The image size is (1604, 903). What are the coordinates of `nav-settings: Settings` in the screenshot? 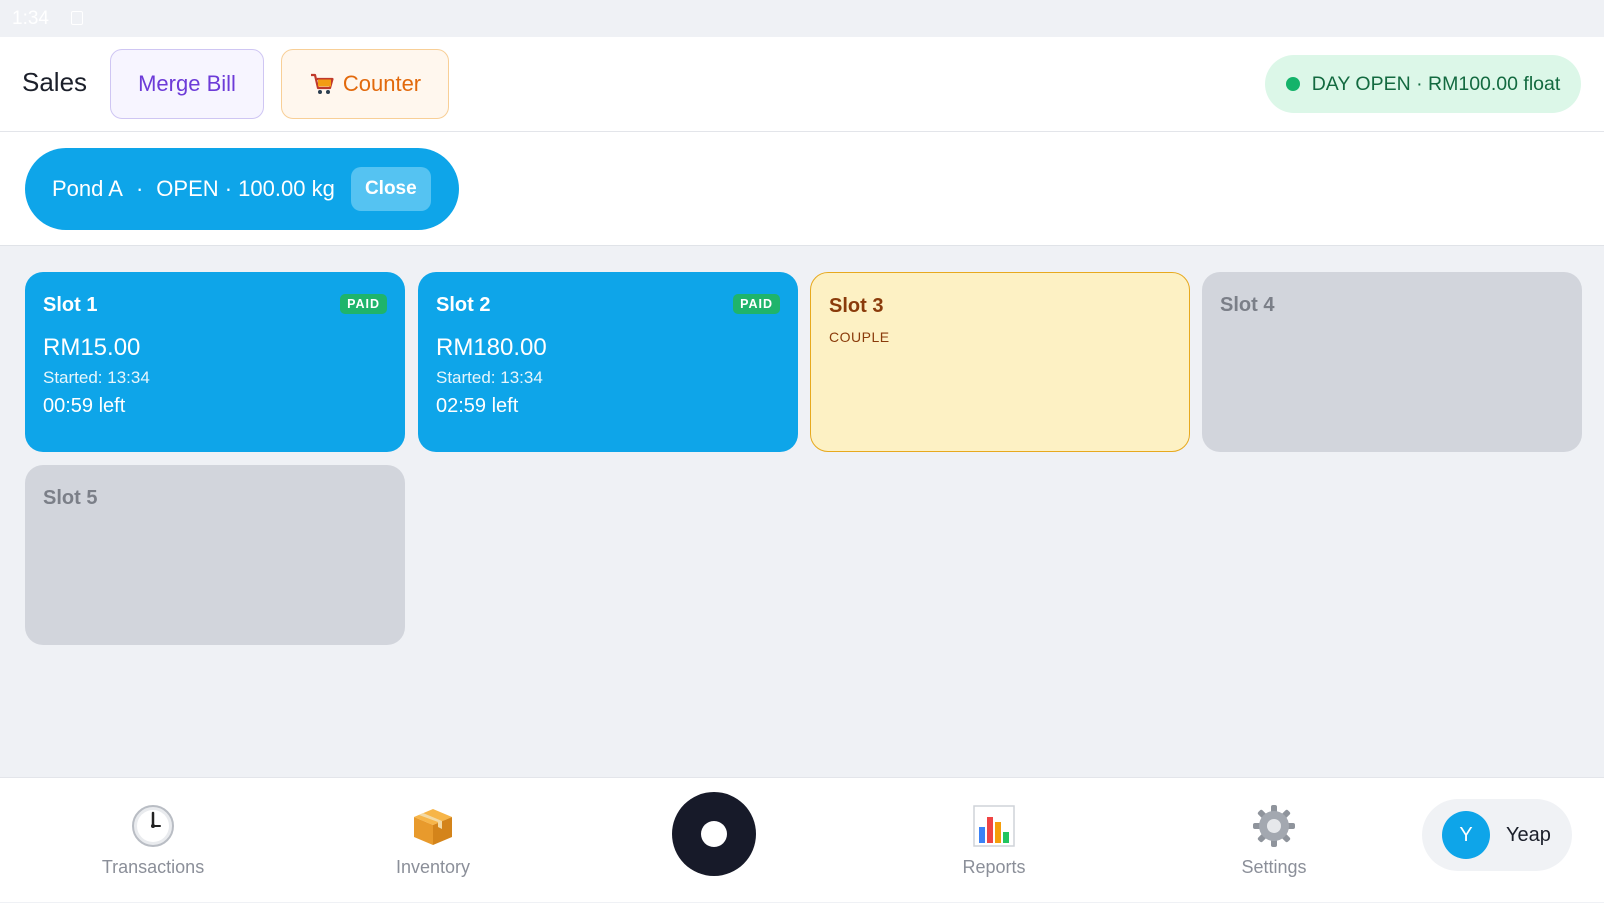 It's located at (1274, 840).